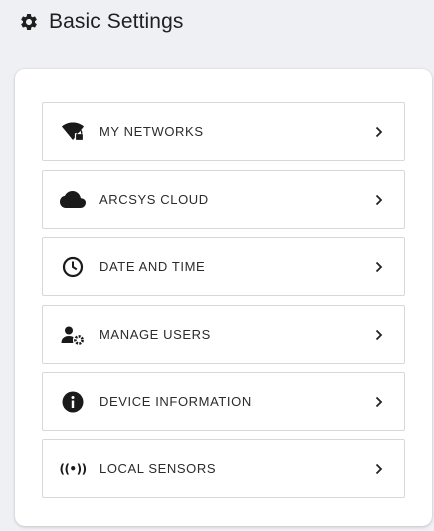 The height and width of the screenshot is (531, 434). Describe the element at coordinates (155, 334) in the screenshot. I see `menu-item-label: MANAGE USERS` at that location.